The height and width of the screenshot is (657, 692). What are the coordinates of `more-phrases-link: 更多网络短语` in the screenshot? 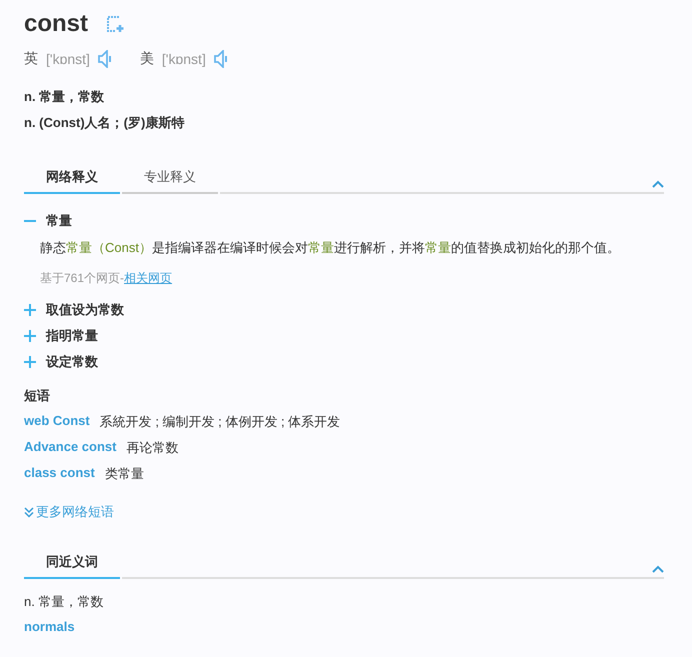 It's located at (69, 512).